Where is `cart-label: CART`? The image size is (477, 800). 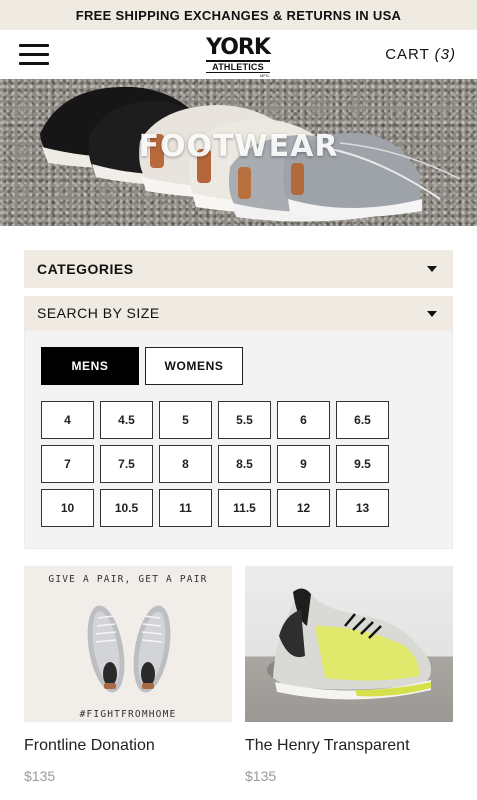
cart-label: CART is located at coordinates (407, 54).